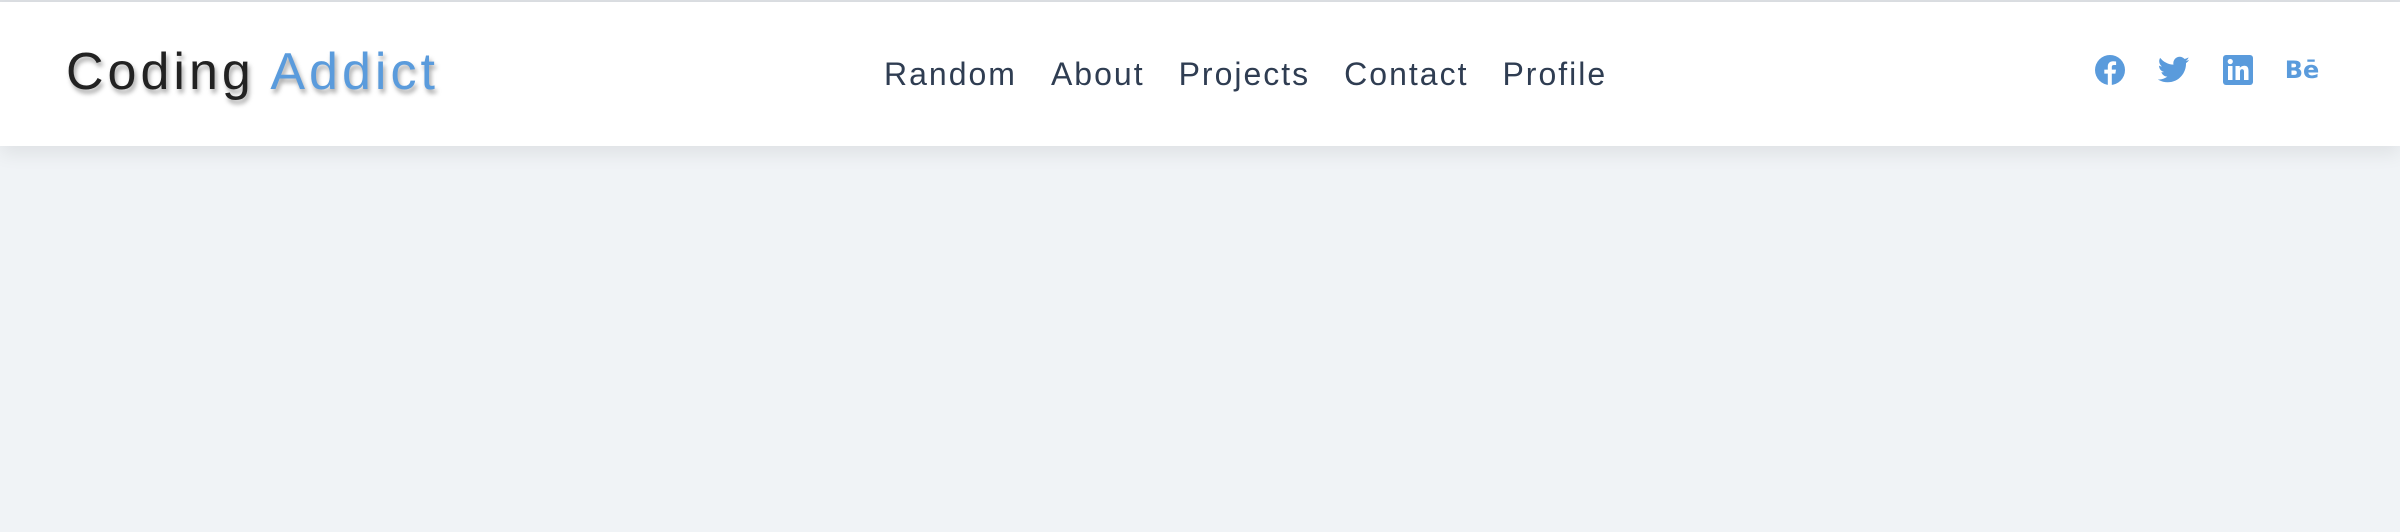 This screenshot has width=2400, height=532. What do you see at coordinates (950, 74) in the screenshot?
I see `nav-link-random: Random` at bounding box center [950, 74].